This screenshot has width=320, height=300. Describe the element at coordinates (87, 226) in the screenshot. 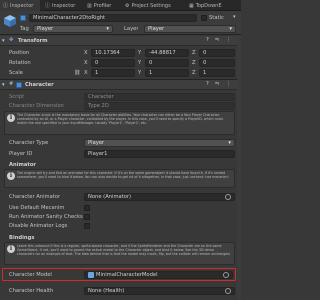

I see `disable-animator-logs-checkbox` at that location.